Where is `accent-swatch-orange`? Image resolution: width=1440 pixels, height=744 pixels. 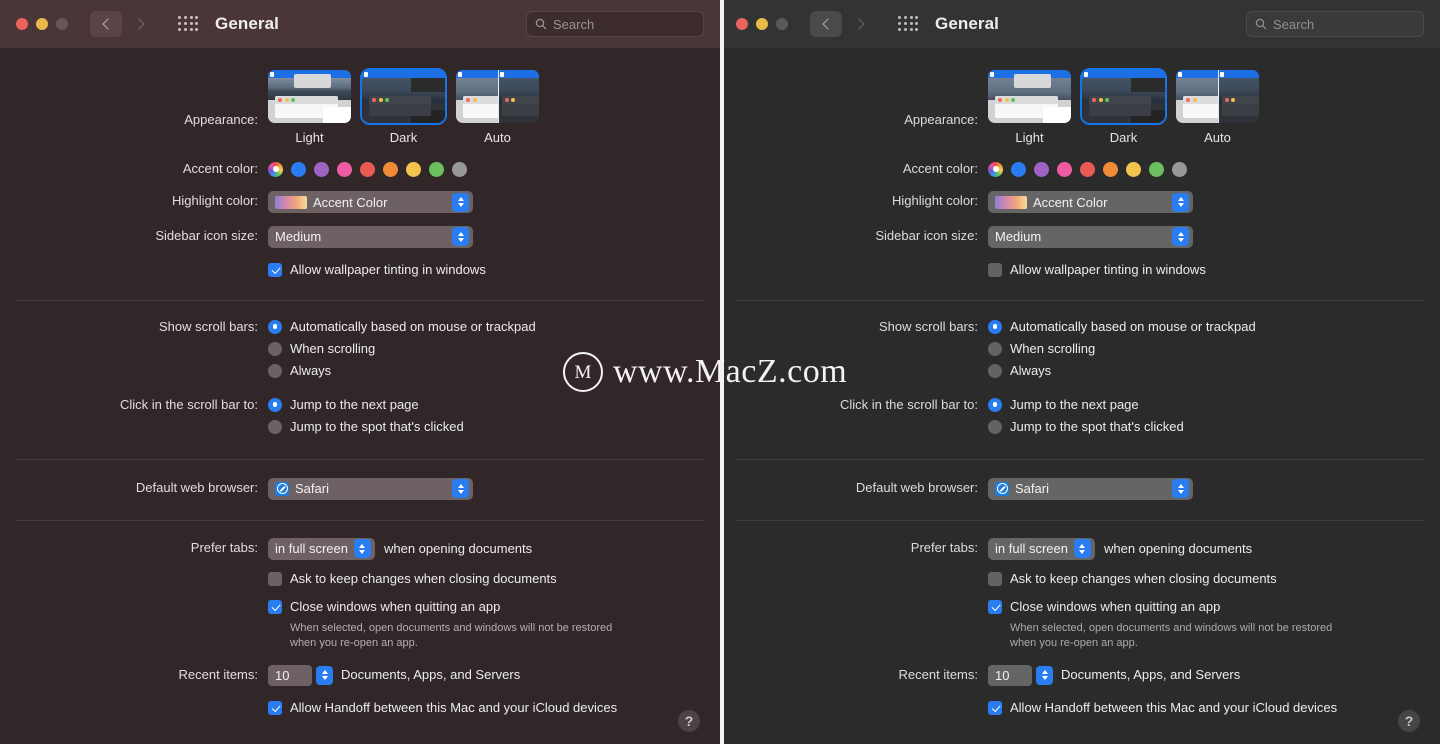
accent-swatch-orange is located at coordinates (1110, 169).